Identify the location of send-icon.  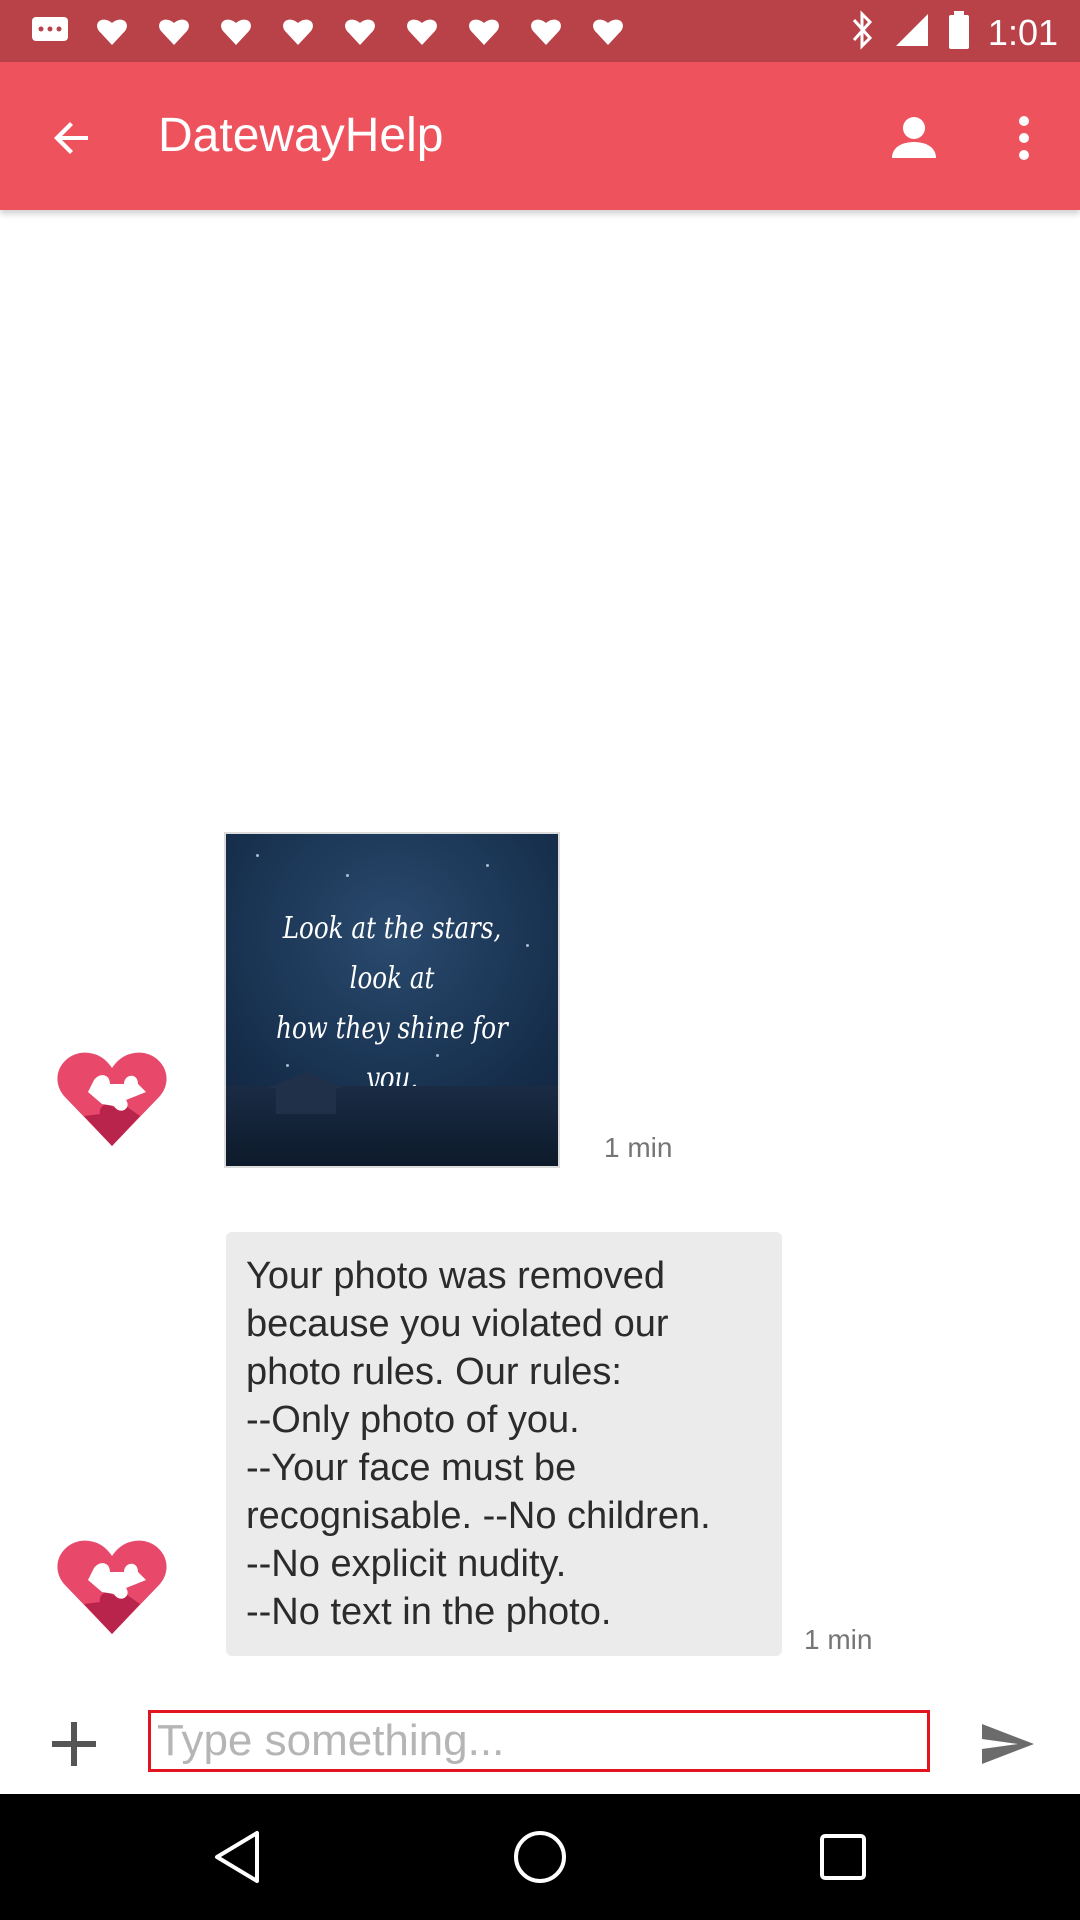
(1008, 1744).